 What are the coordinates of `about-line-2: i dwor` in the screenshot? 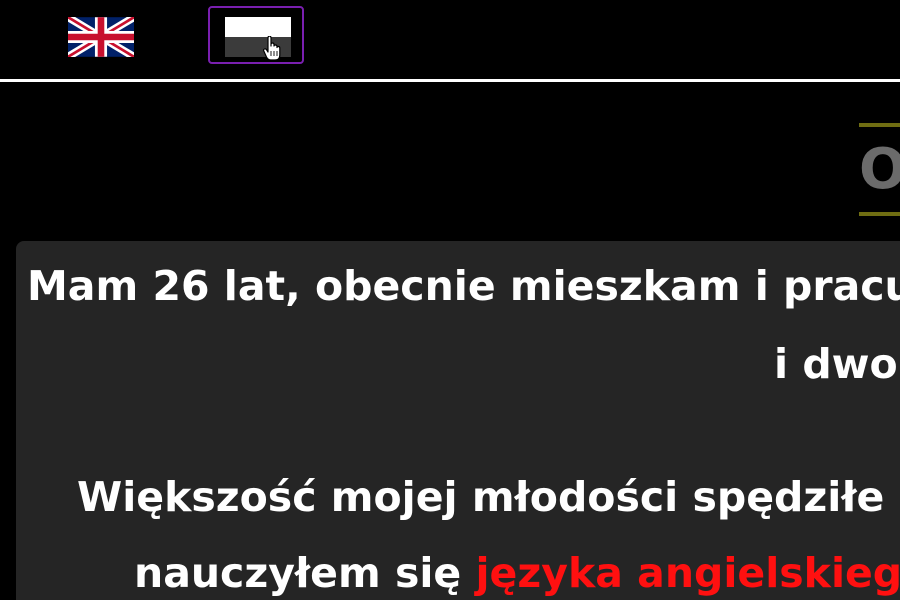 It's located at (837, 364).